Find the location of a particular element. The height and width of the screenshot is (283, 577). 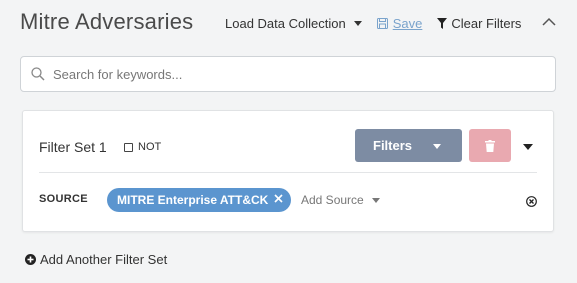

load-data-collection-label: Load Data Collection is located at coordinates (285, 23).